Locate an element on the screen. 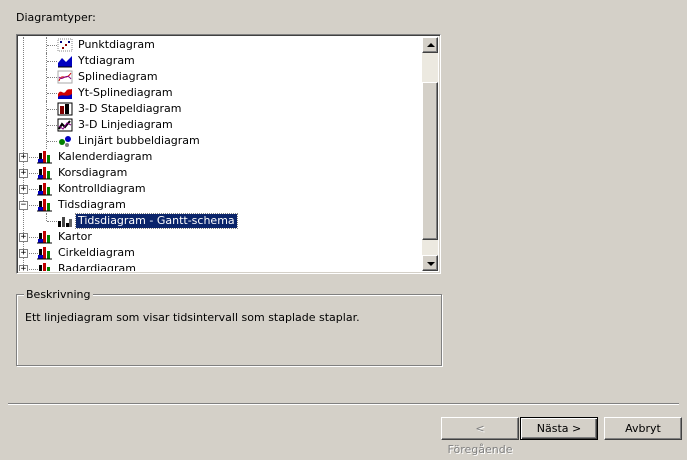 Image resolution: width=687 pixels, height=460 pixels. tree-item-label: Splinediagram is located at coordinates (118, 76).